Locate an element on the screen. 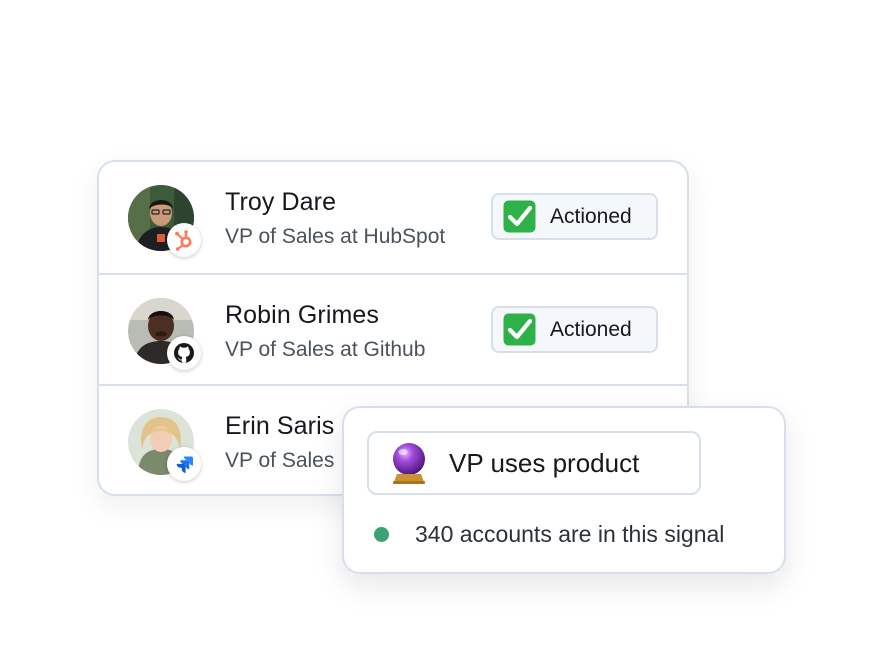 Image resolution: width=882 pixels, height=670 pixels. person-name: Troy Dare is located at coordinates (281, 202).